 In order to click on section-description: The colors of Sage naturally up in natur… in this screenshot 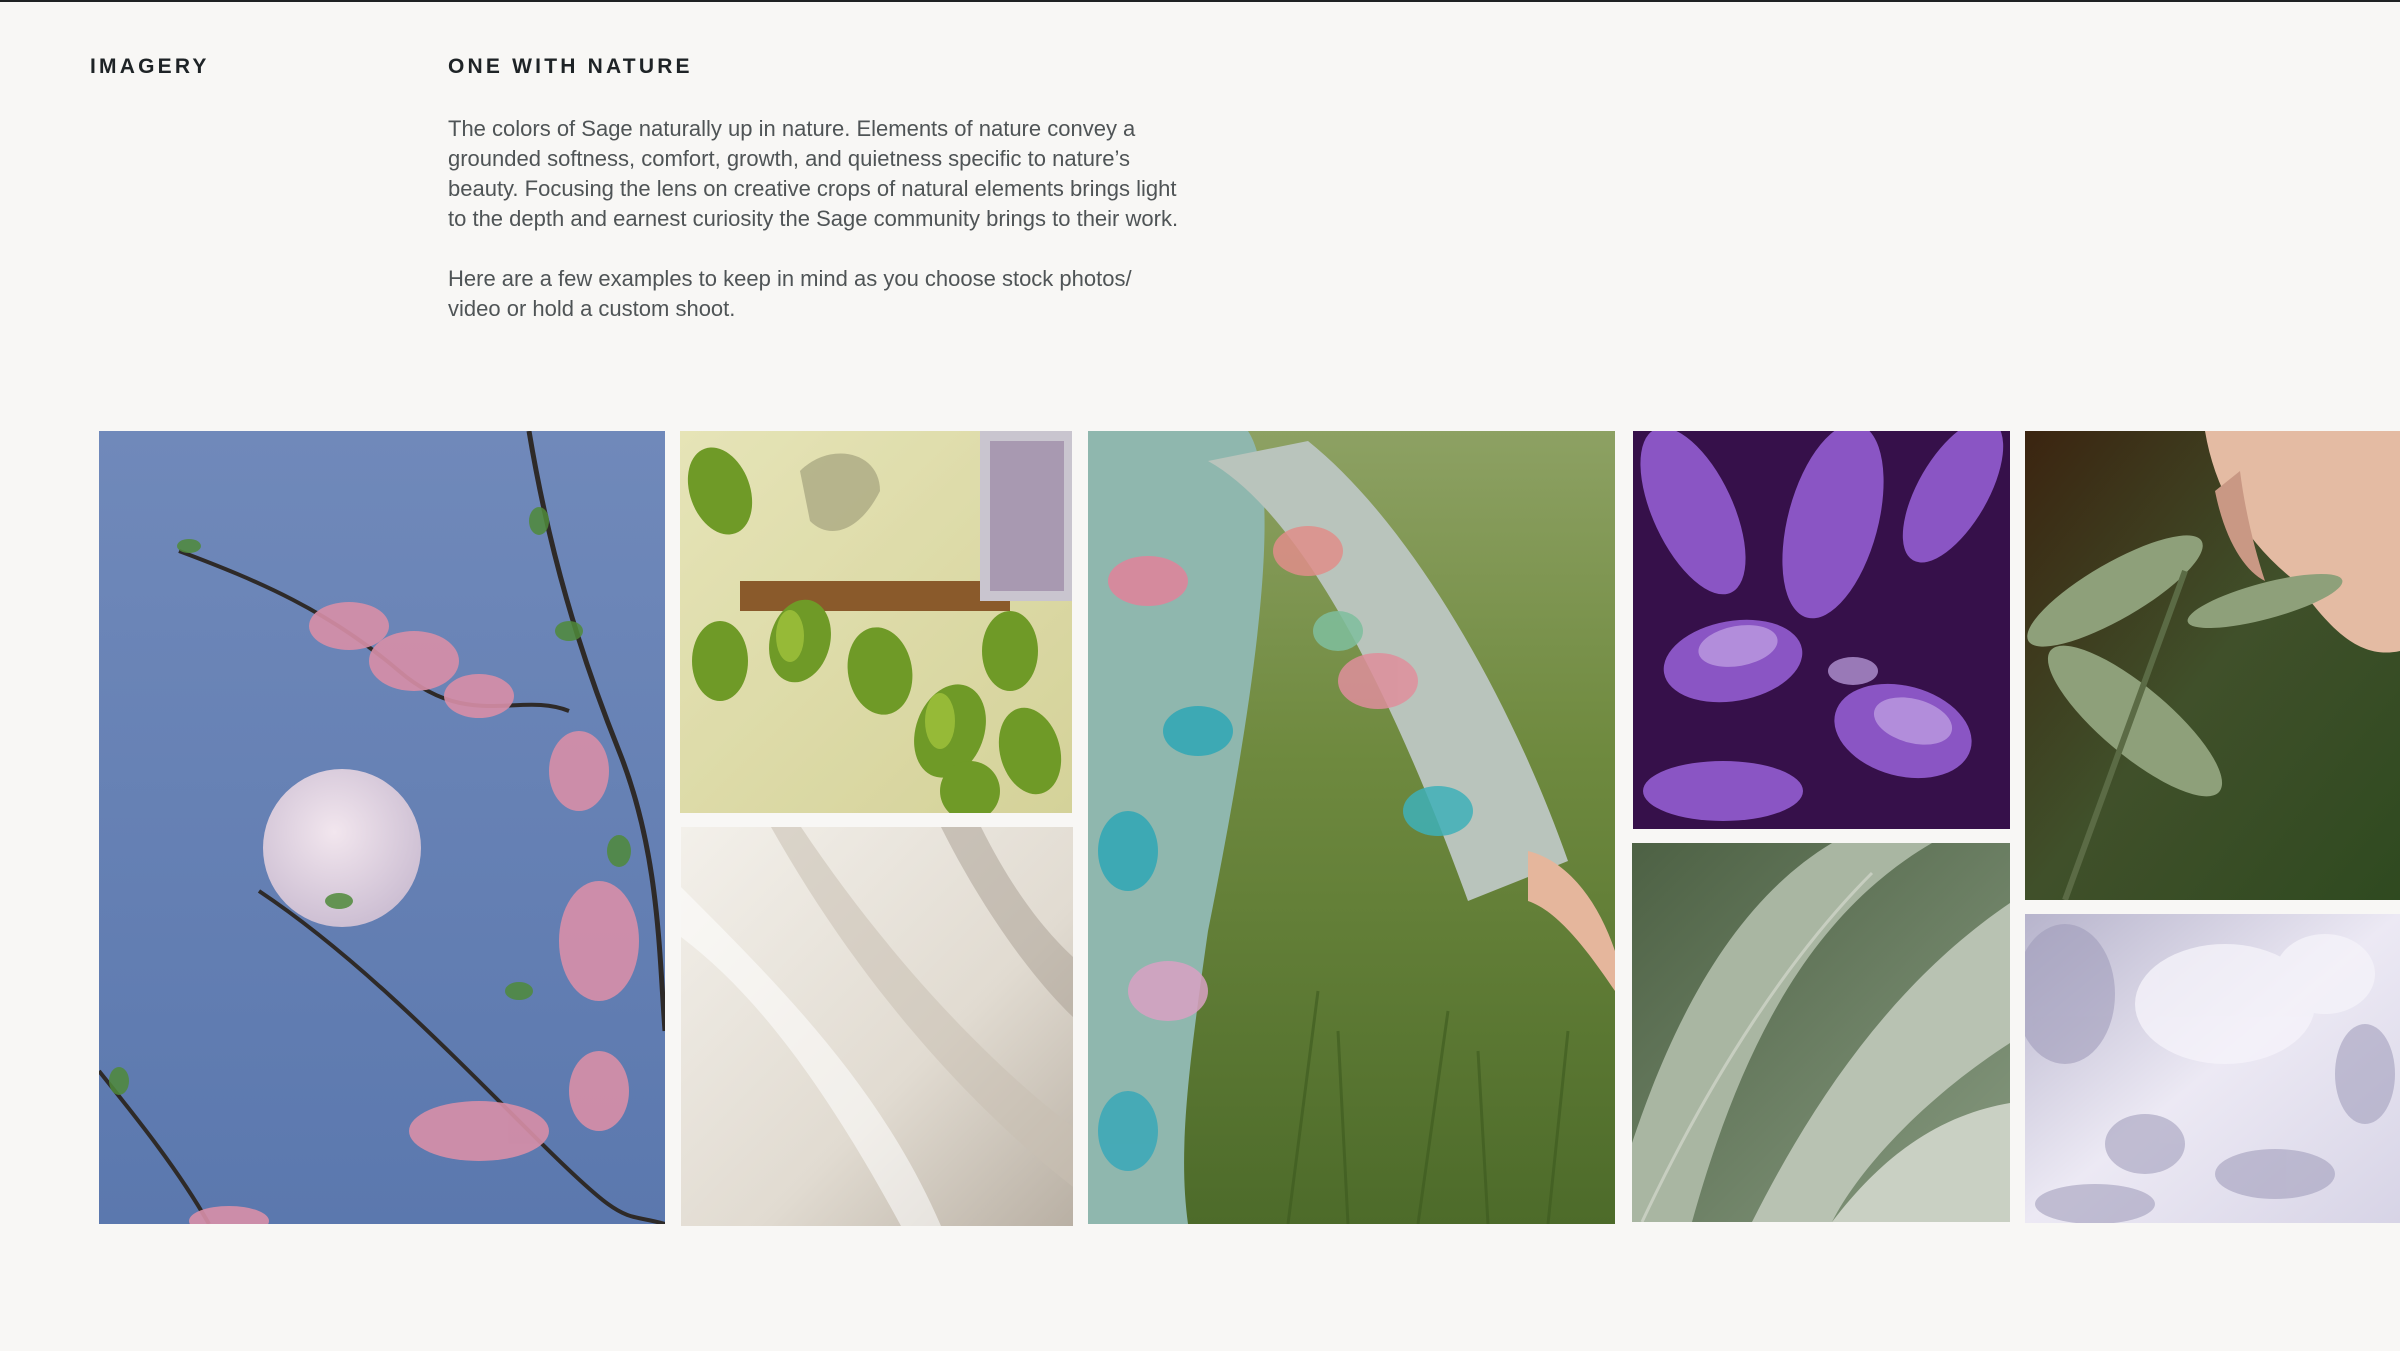, I will do `click(818, 234)`.